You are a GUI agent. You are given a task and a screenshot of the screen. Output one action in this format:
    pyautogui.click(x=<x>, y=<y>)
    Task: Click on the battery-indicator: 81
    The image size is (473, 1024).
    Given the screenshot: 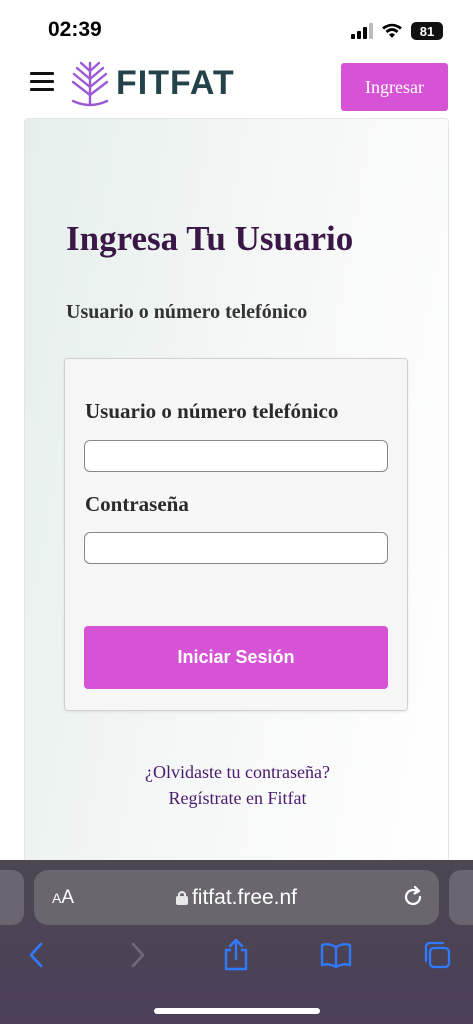 What is the action you would take?
    pyautogui.click(x=427, y=31)
    